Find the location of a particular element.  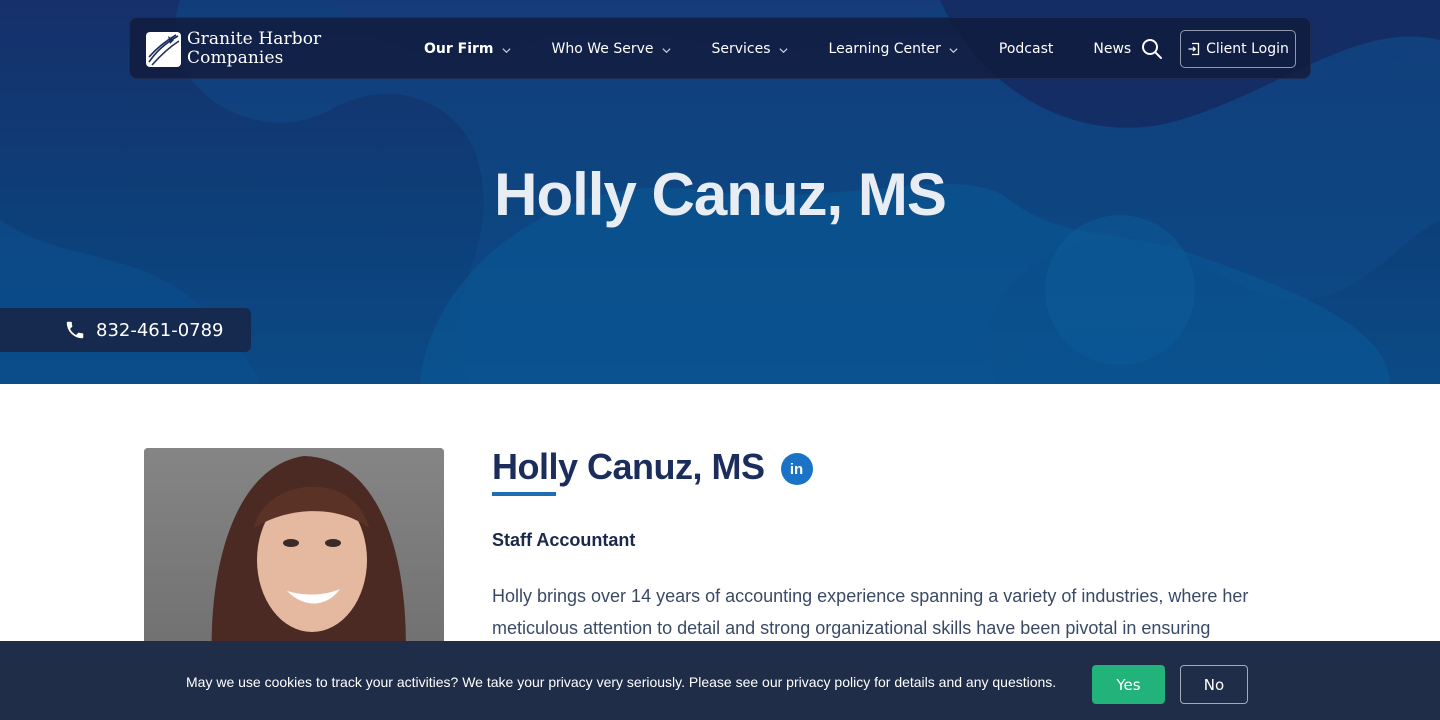

client-login-button: Client Login is located at coordinates (1238, 49).